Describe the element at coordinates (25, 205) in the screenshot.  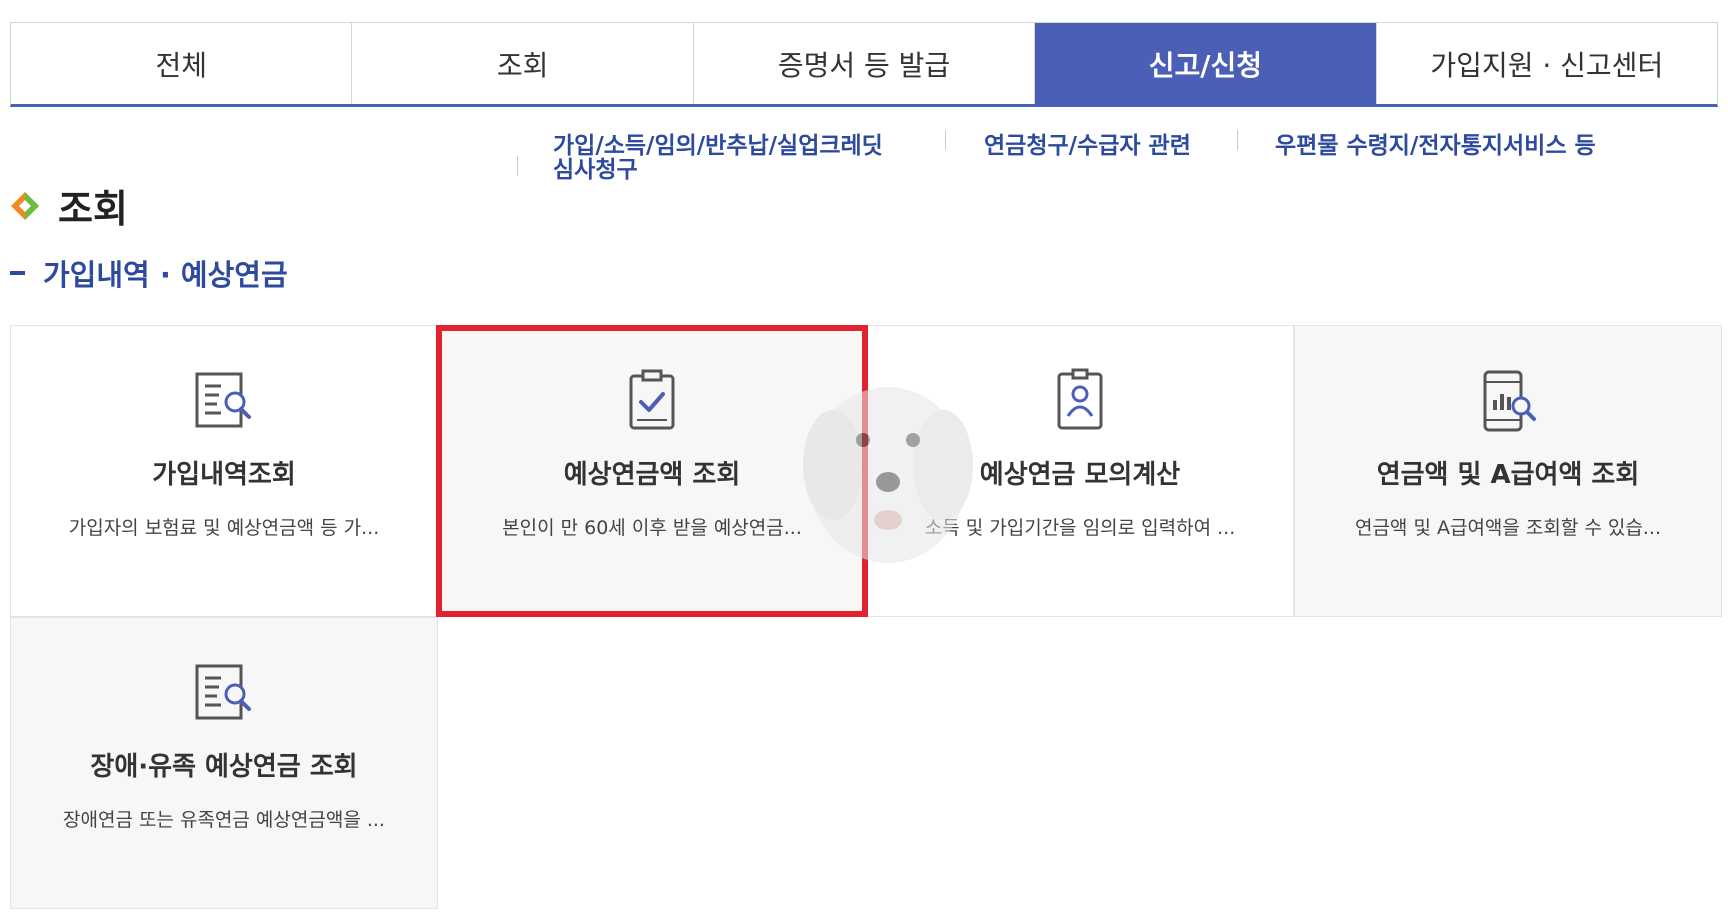
I see `diamond-icon` at that location.